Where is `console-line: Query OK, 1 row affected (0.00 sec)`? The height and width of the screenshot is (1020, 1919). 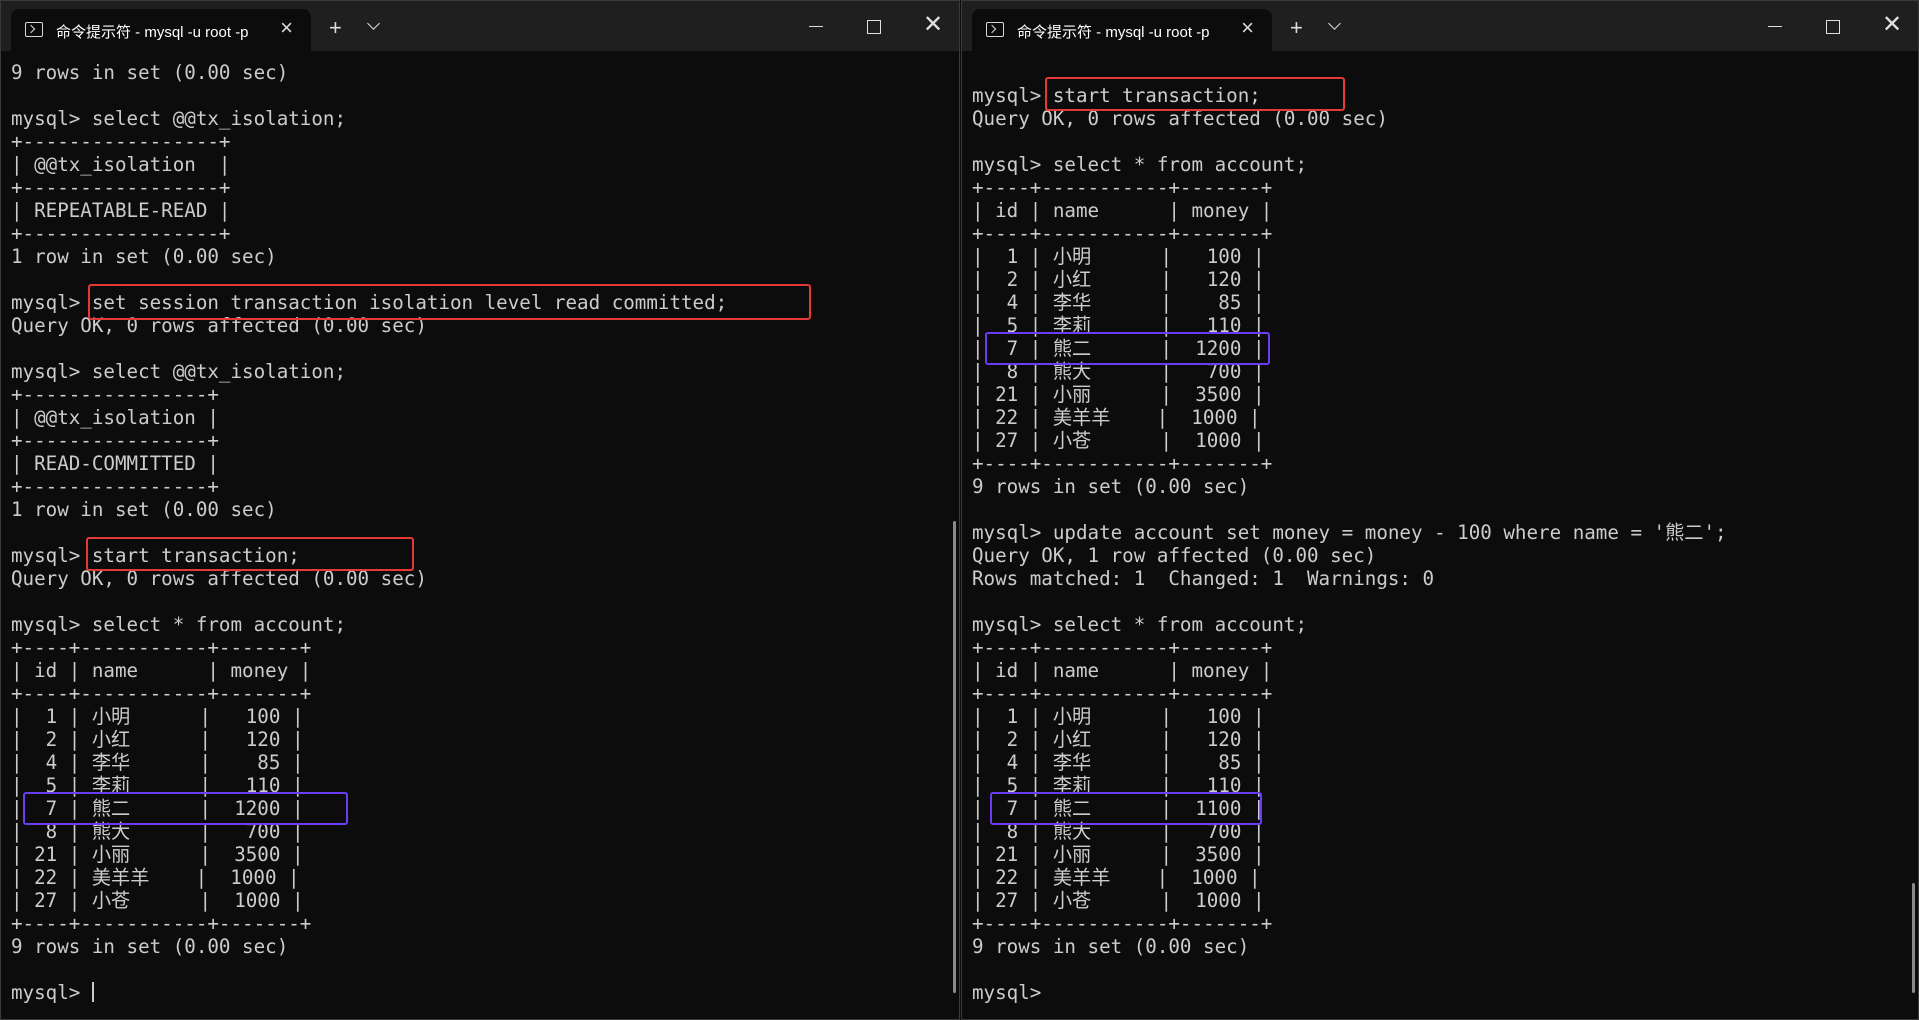 console-line: Query OK, 1 row affected (0.00 sec) is located at coordinates (1174, 555).